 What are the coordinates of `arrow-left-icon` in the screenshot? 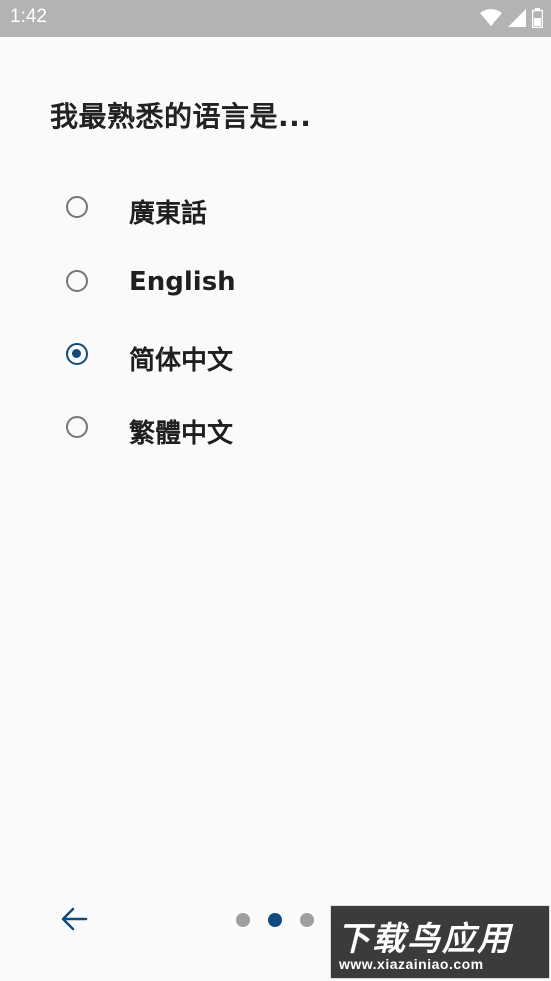 It's located at (74, 921).